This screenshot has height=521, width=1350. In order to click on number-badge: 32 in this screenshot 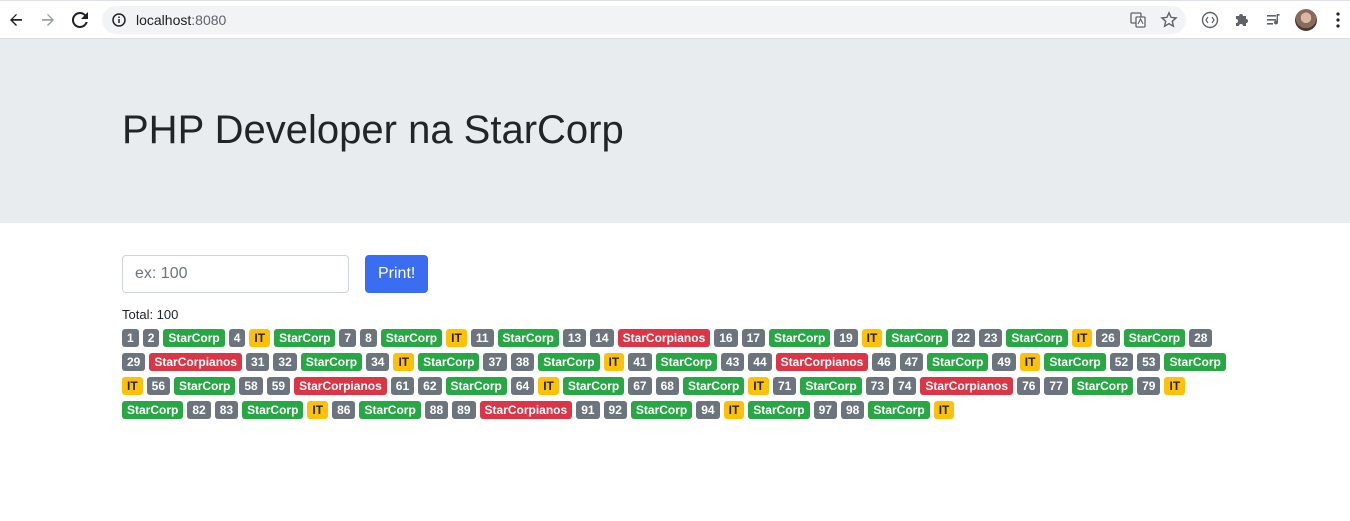, I will do `click(285, 362)`.